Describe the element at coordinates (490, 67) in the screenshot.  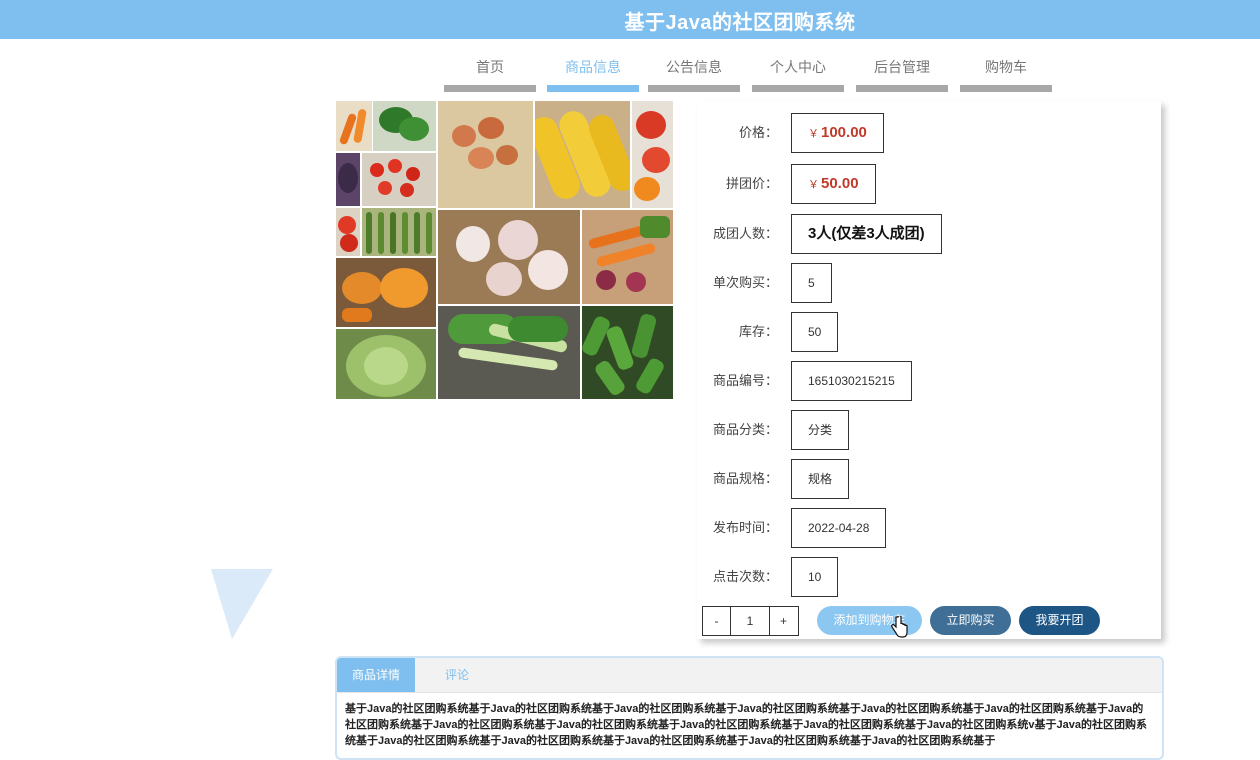
I see `nav-home-label: 首页` at that location.